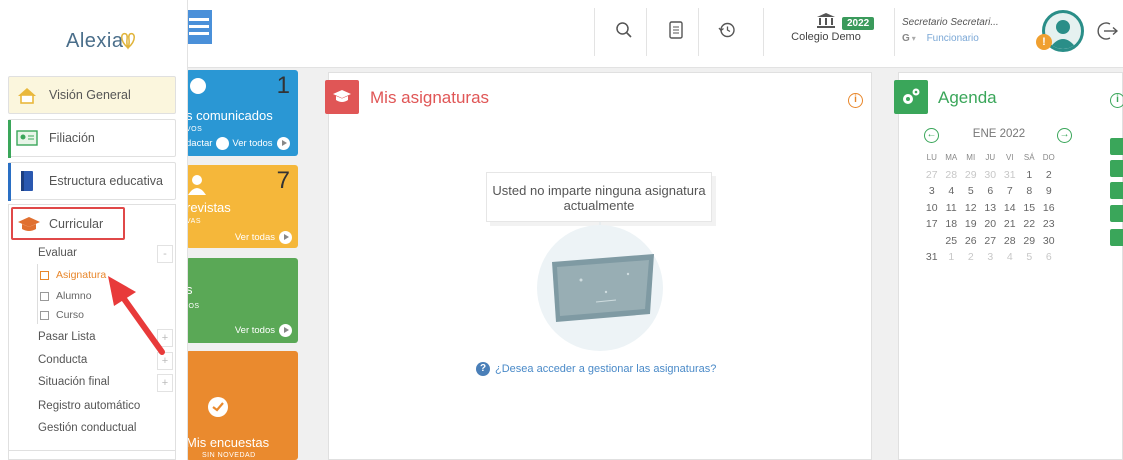 The height and width of the screenshot is (460, 1123). I want to click on calendar-week: 17 18 19 20 21 22 23, so click(990, 224).